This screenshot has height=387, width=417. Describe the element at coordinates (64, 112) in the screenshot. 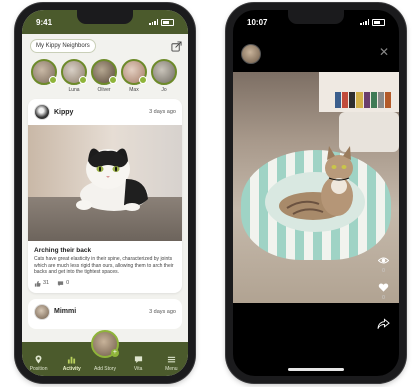

I see `post-author-name: Kippy` at that location.